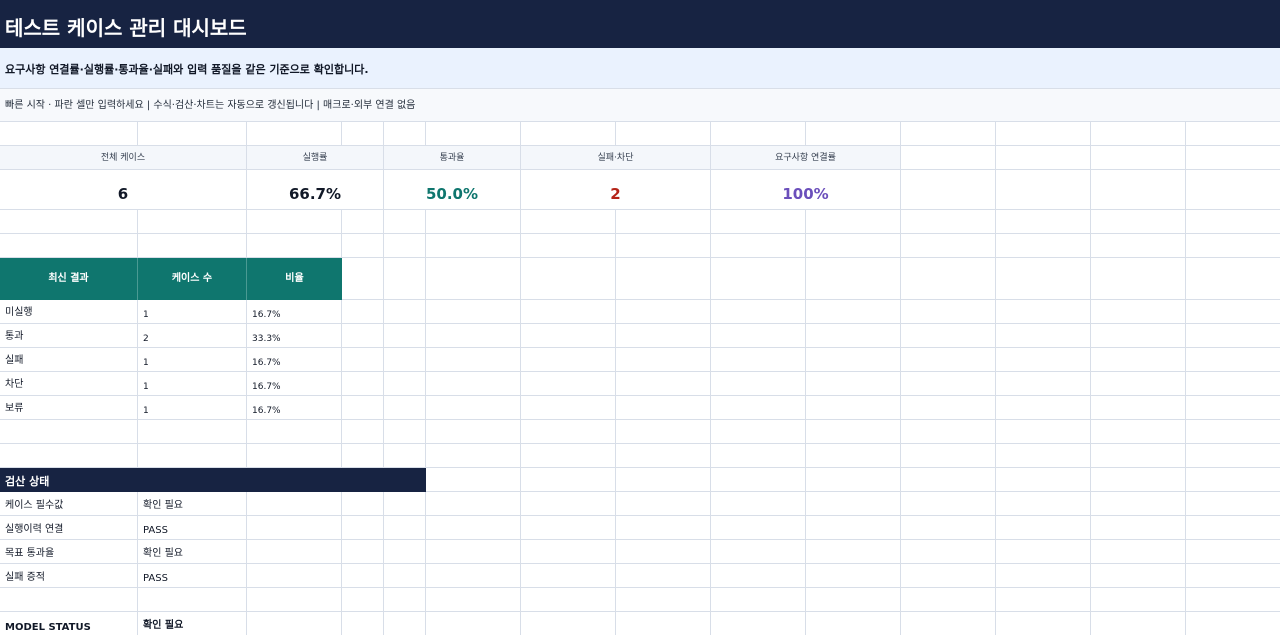 This screenshot has height=644, width=1280. Describe the element at coordinates (315, 158) in the screenshot. I see `kpi-label-exec-rate: 실행률` at that location.